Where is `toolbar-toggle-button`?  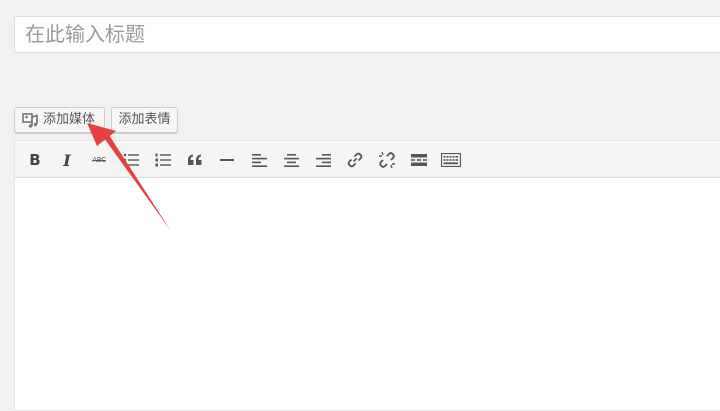
toolbar-toggle-button is located at coordinates (451, 160).